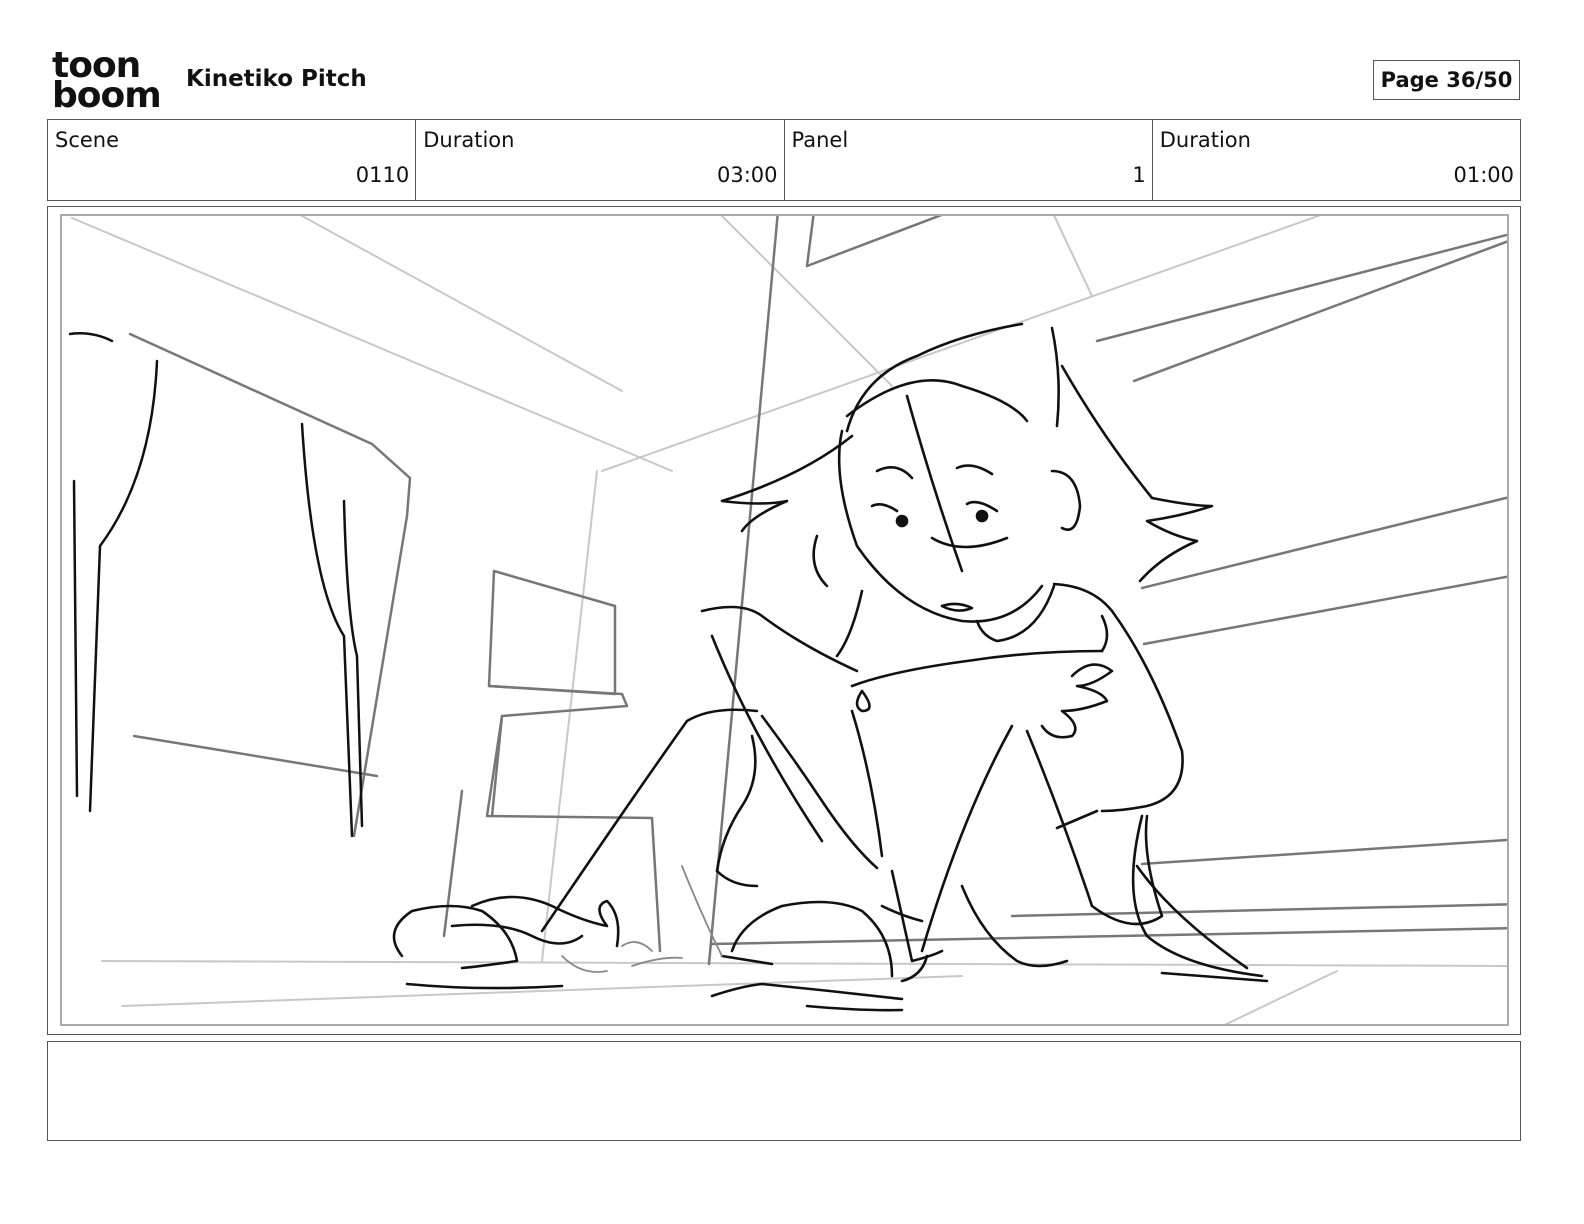 This screenshot has width=1584, height=1224. What do you see at coordinates (1483, 175) in the screenshot?
I see `panel-duration-value: 01:00` at bounding box center [1483, 175].